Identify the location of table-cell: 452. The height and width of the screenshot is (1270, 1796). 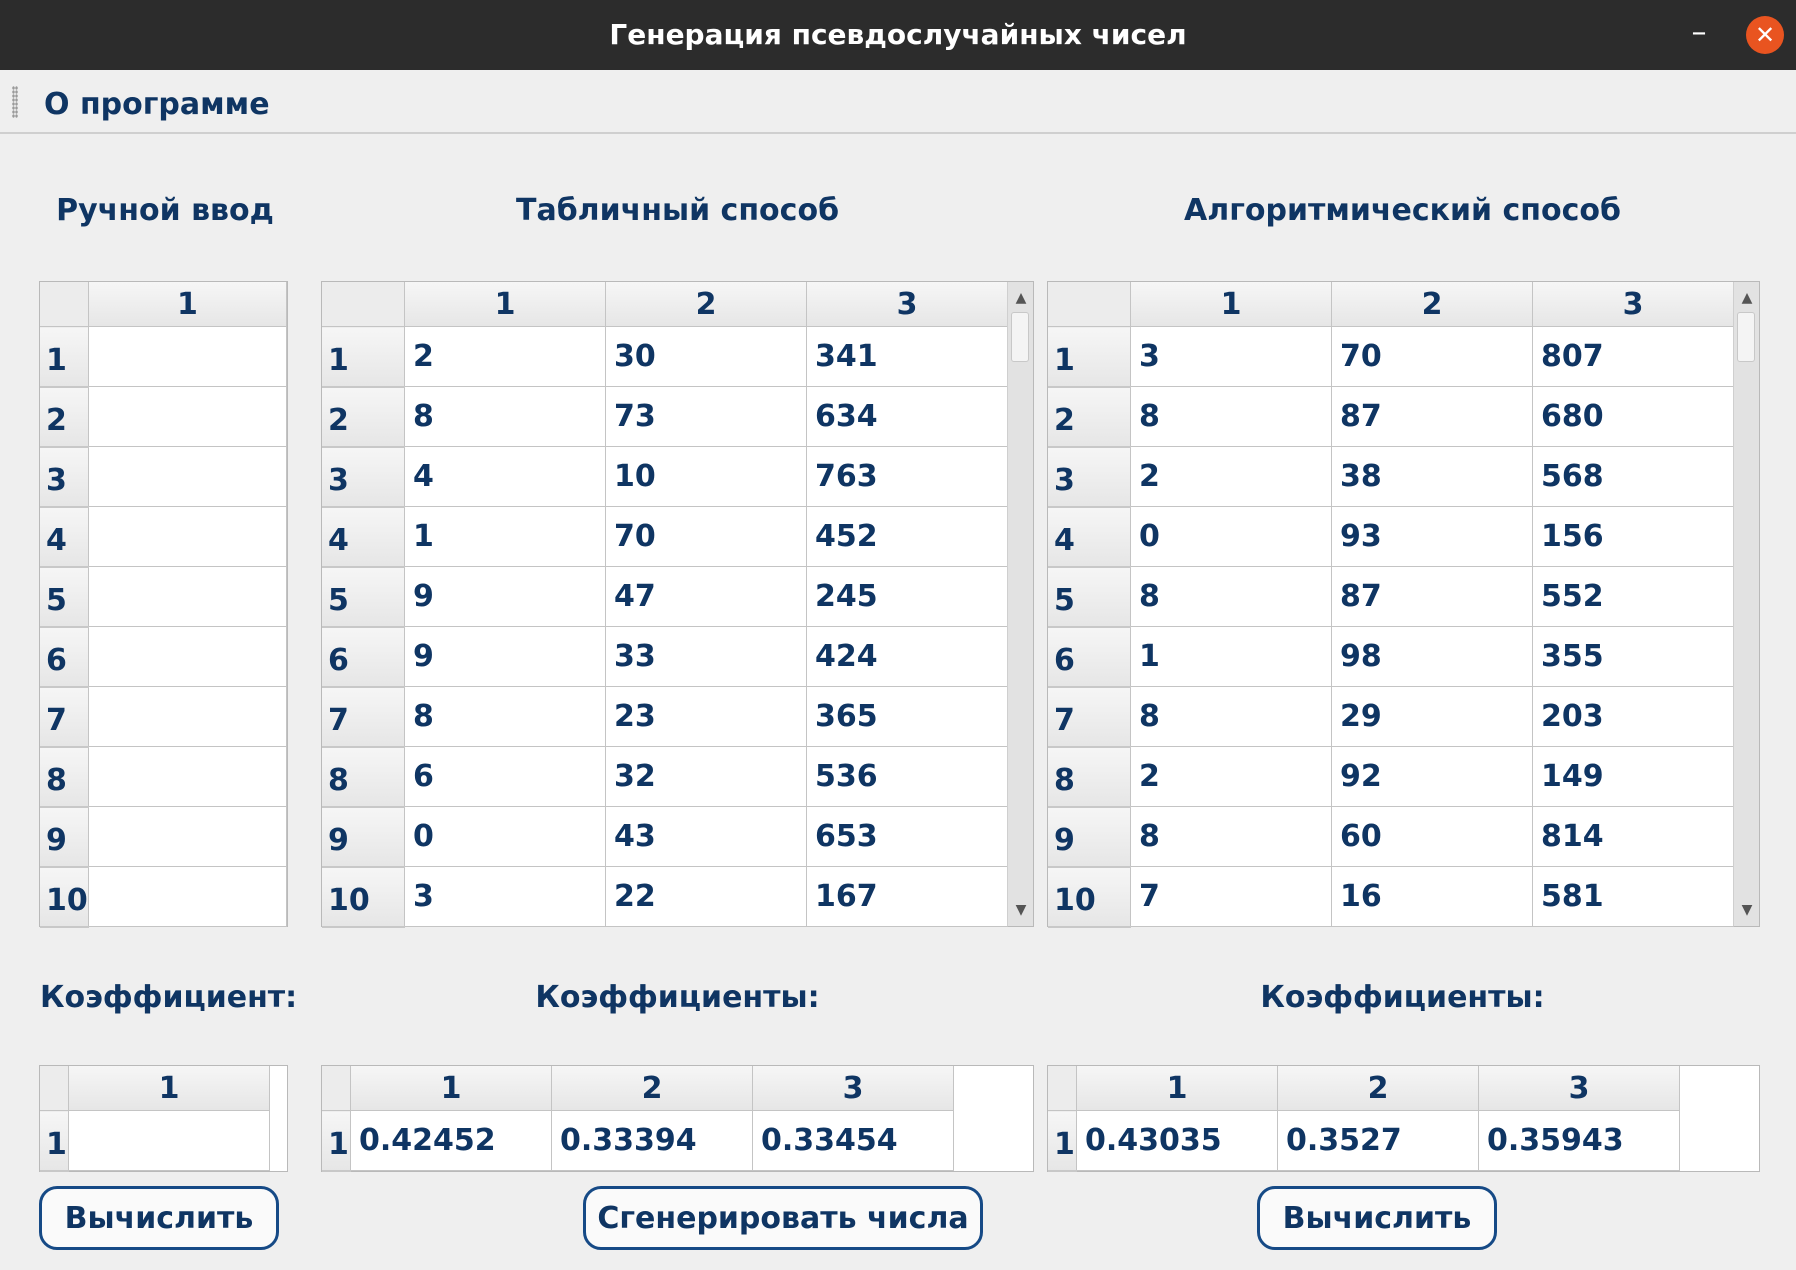
(907, 536).